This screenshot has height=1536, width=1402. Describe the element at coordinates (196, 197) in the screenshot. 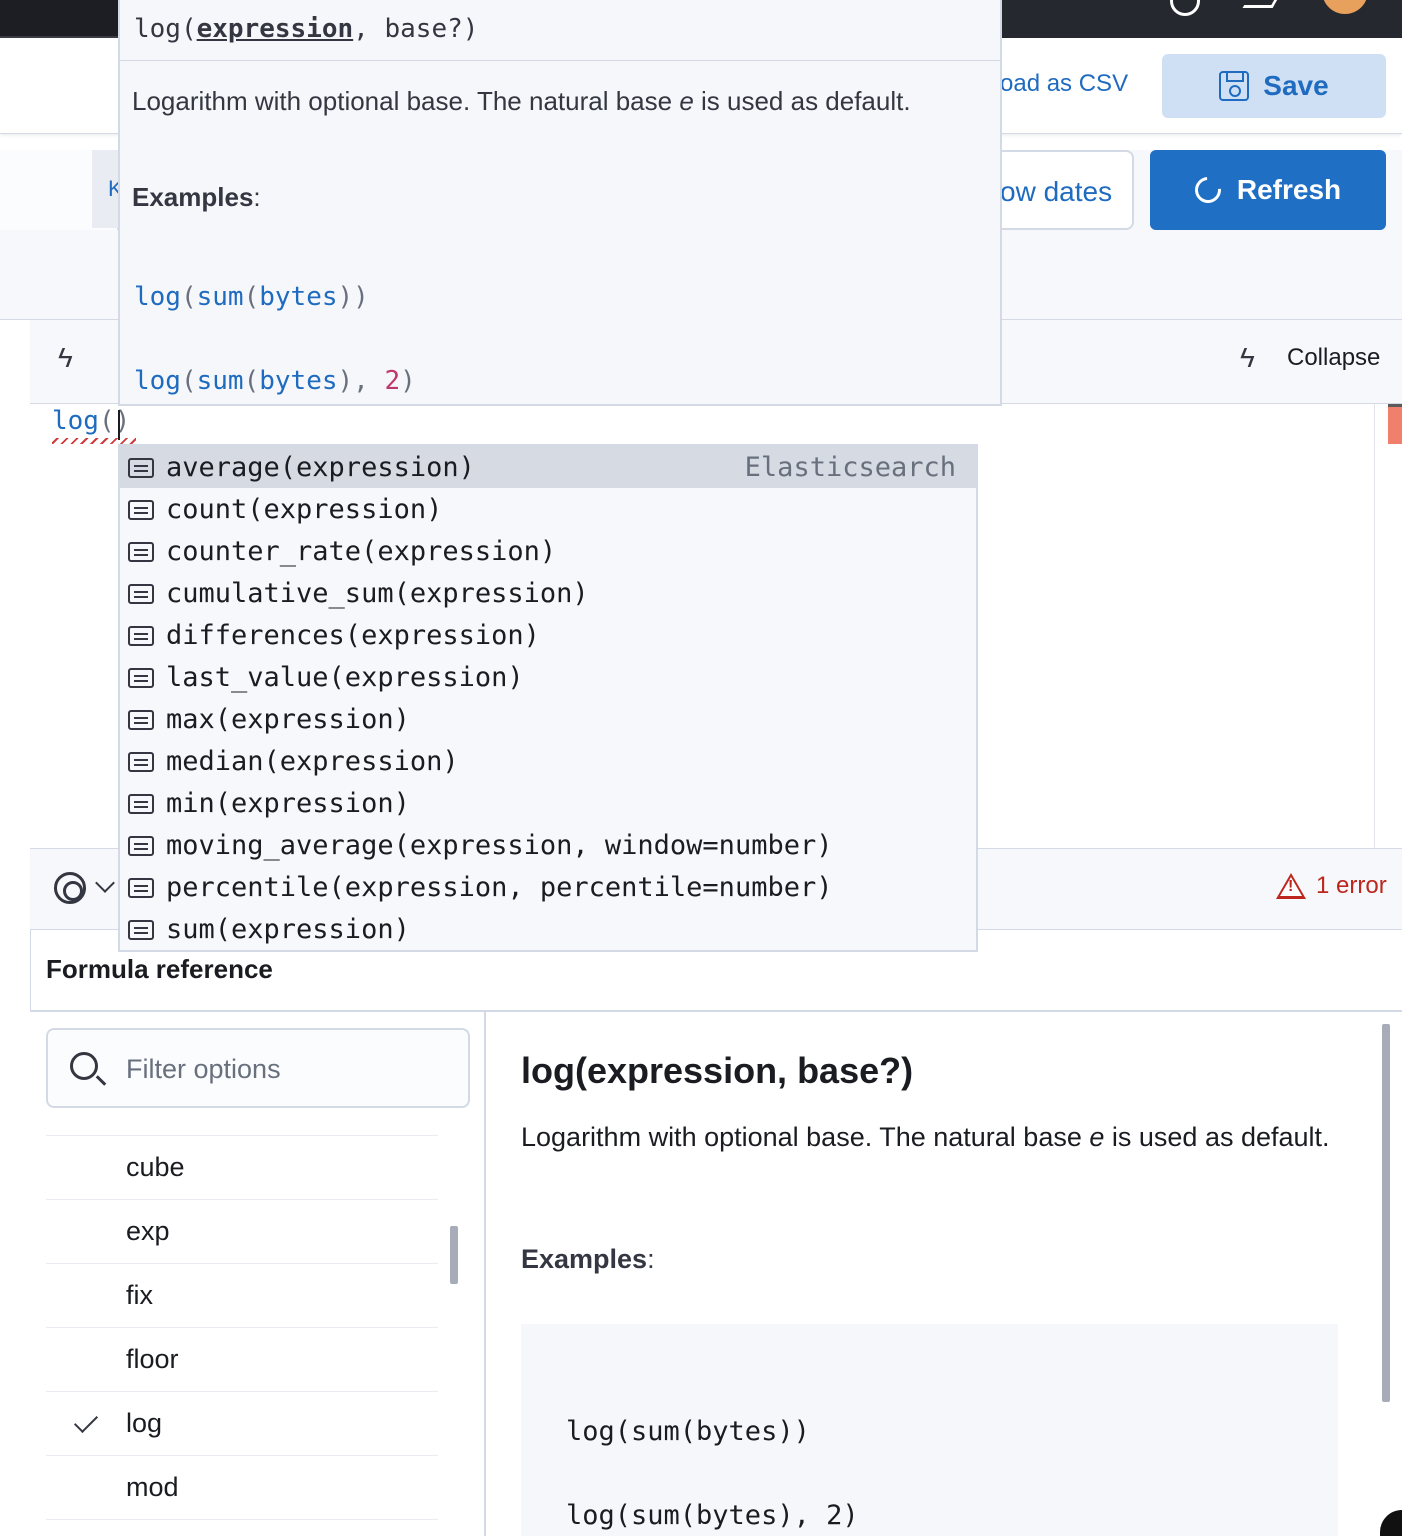

I see `signature-examples-heading: Examples:` at that location.